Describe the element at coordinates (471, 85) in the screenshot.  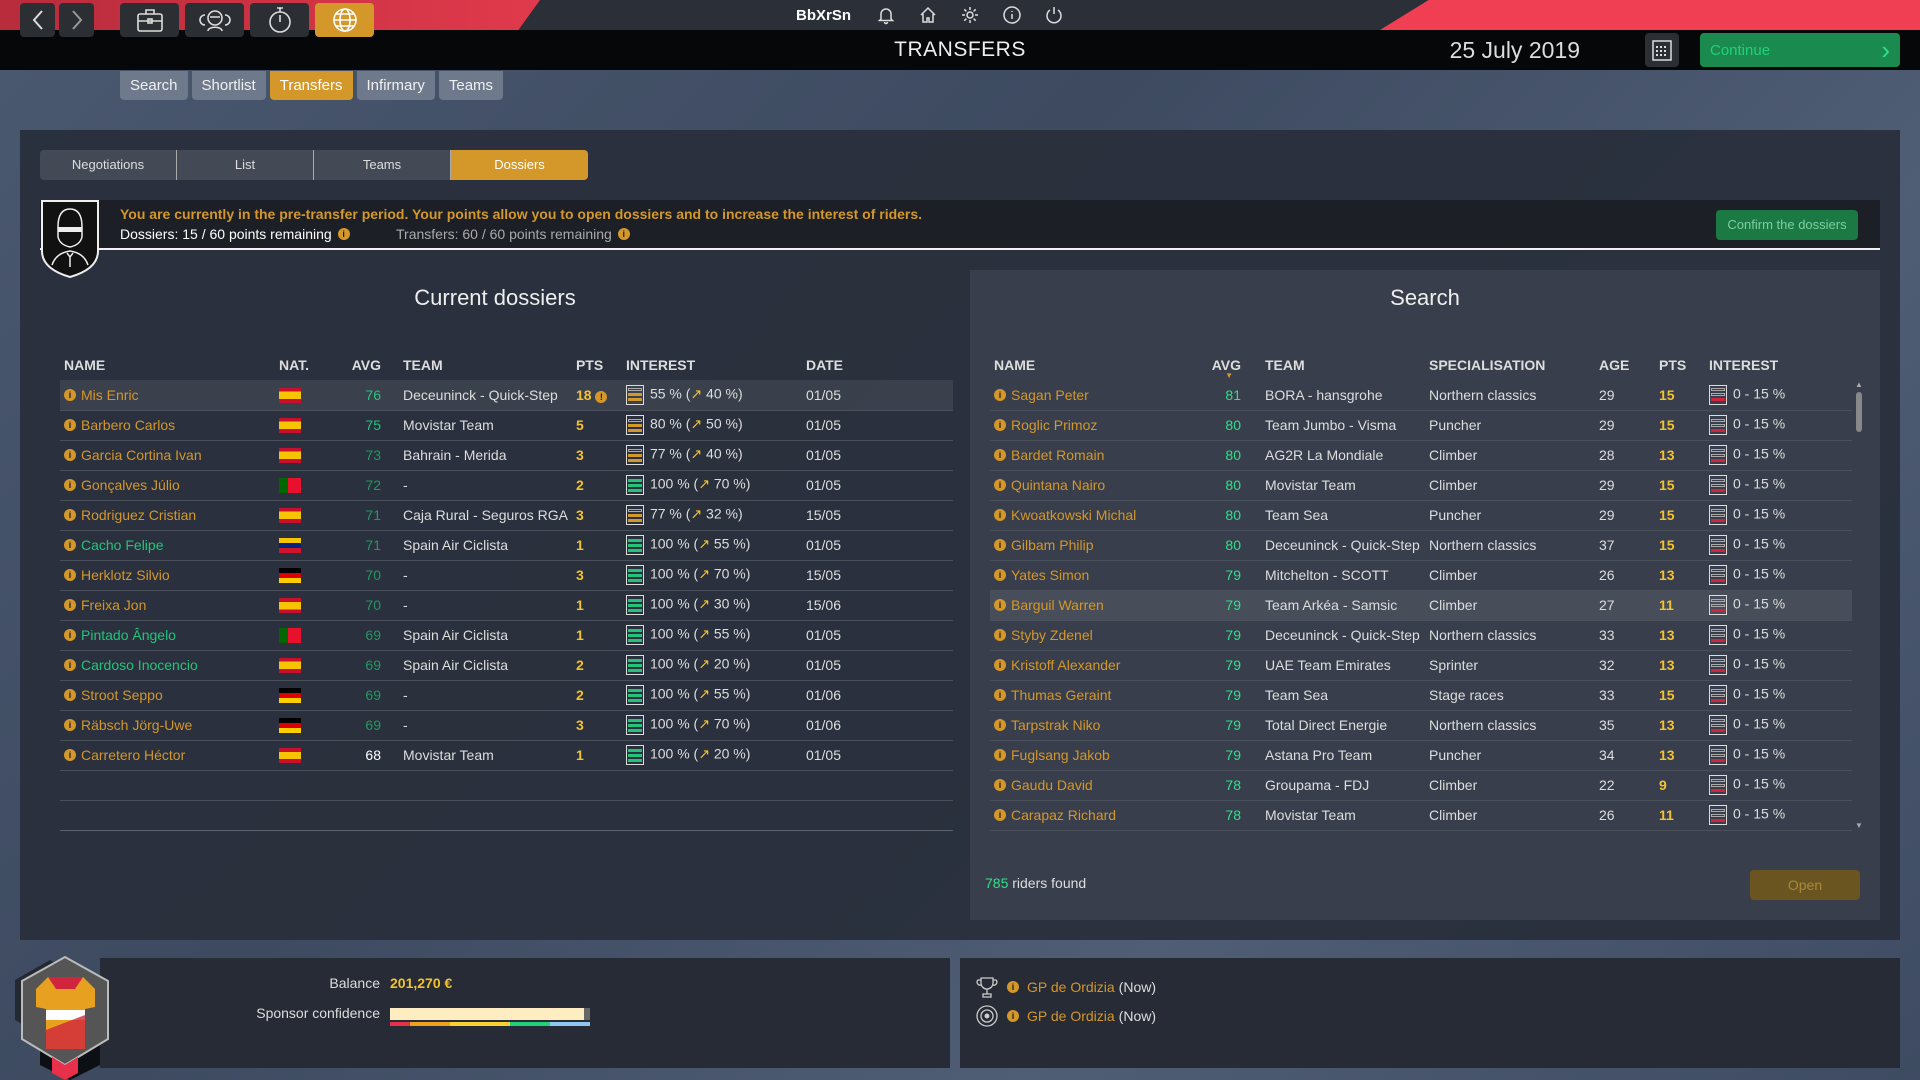
I see `subtab-teams: Teams` at that location.